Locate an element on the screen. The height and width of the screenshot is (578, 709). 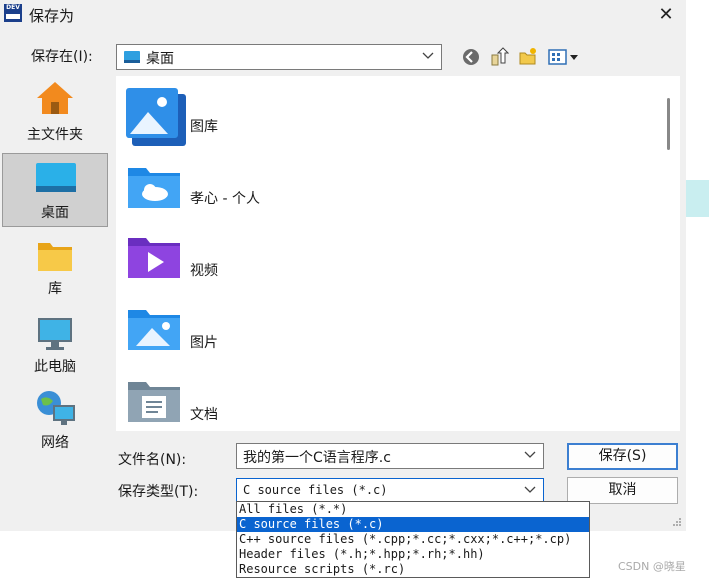
desktop-icon is located at coordinates (56, 177).